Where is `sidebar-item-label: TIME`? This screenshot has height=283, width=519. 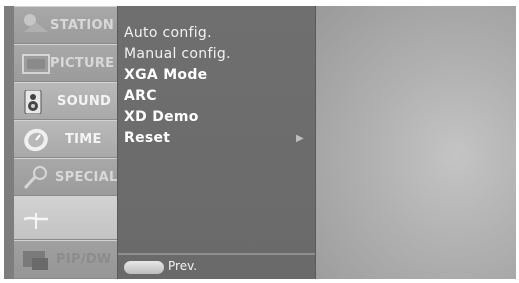
sidebar-item-label: TIME is located at coordinates (83, 139).